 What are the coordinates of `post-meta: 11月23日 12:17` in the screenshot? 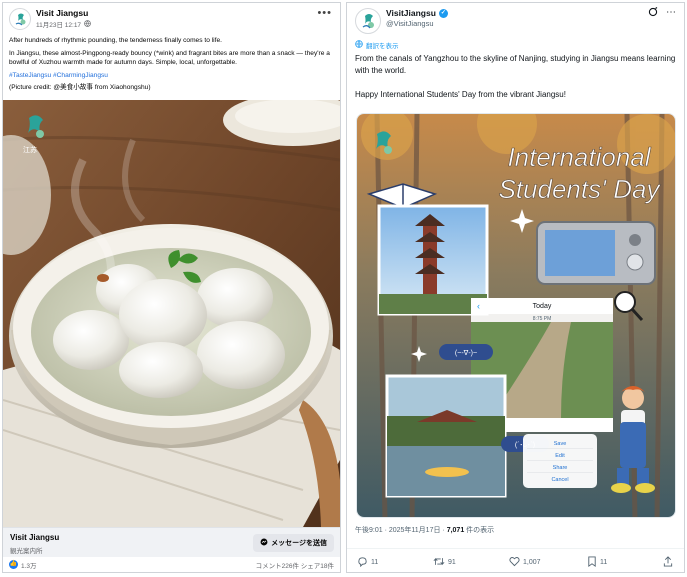 It's located at (63, 24).